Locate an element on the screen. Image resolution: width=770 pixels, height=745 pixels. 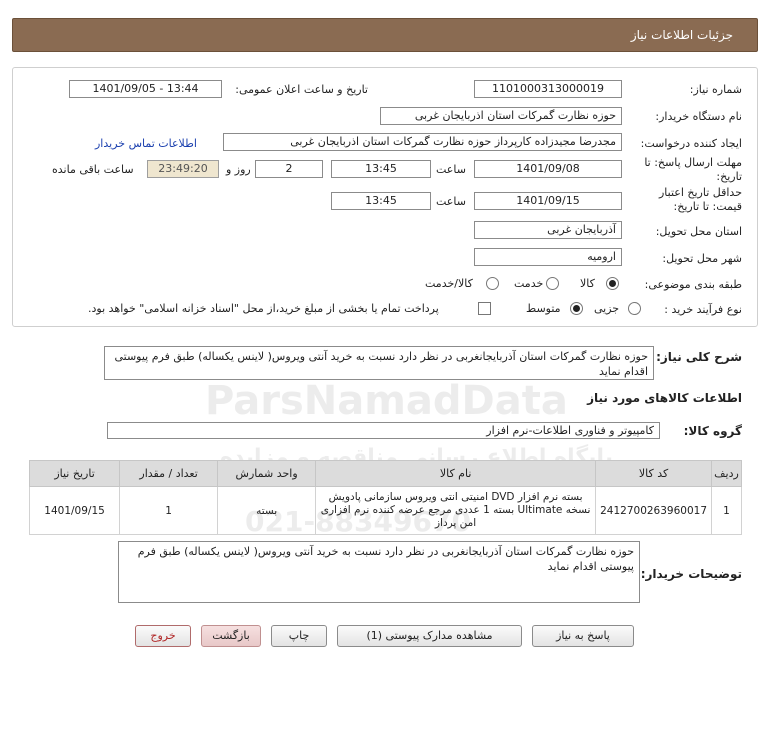
goods-section-title: اطلاعات کالاهای مورد نیاز is located at coordinates (664, 398).